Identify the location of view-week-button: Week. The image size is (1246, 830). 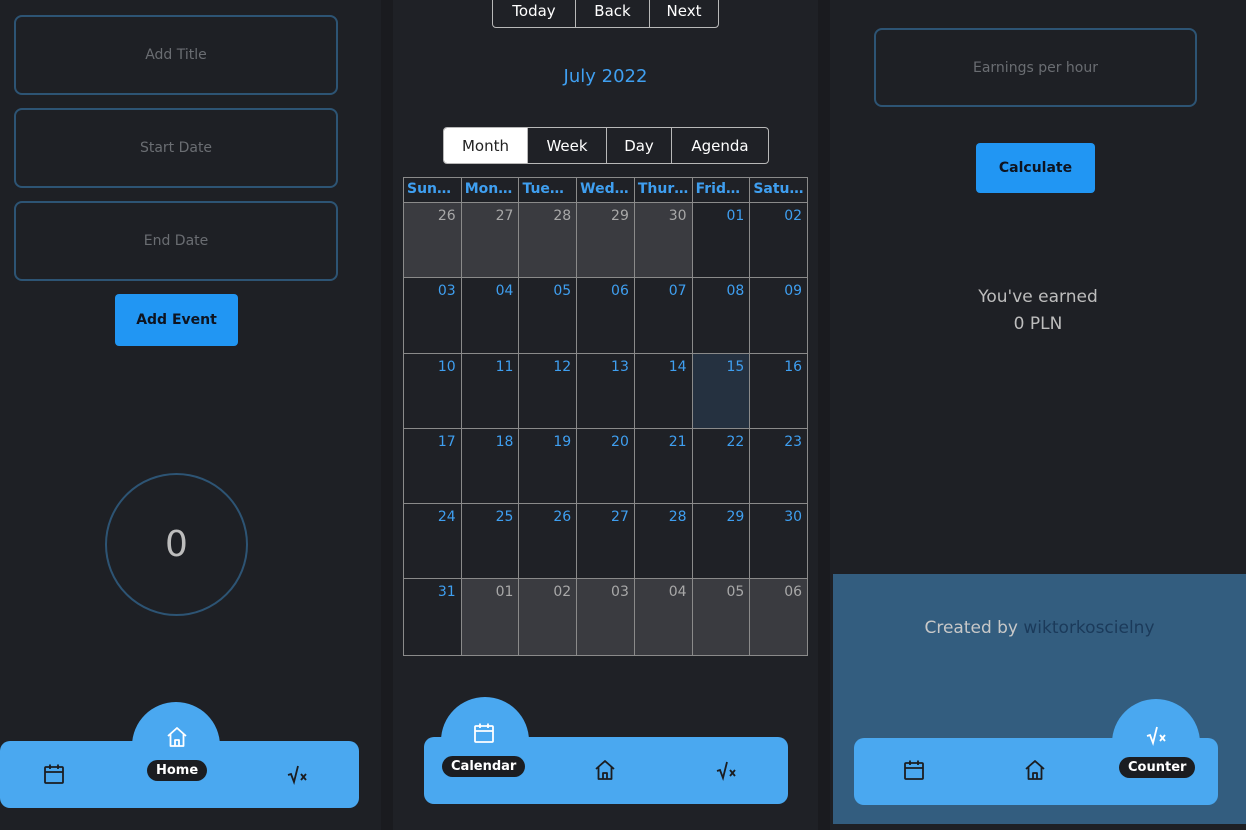
(567, 145).